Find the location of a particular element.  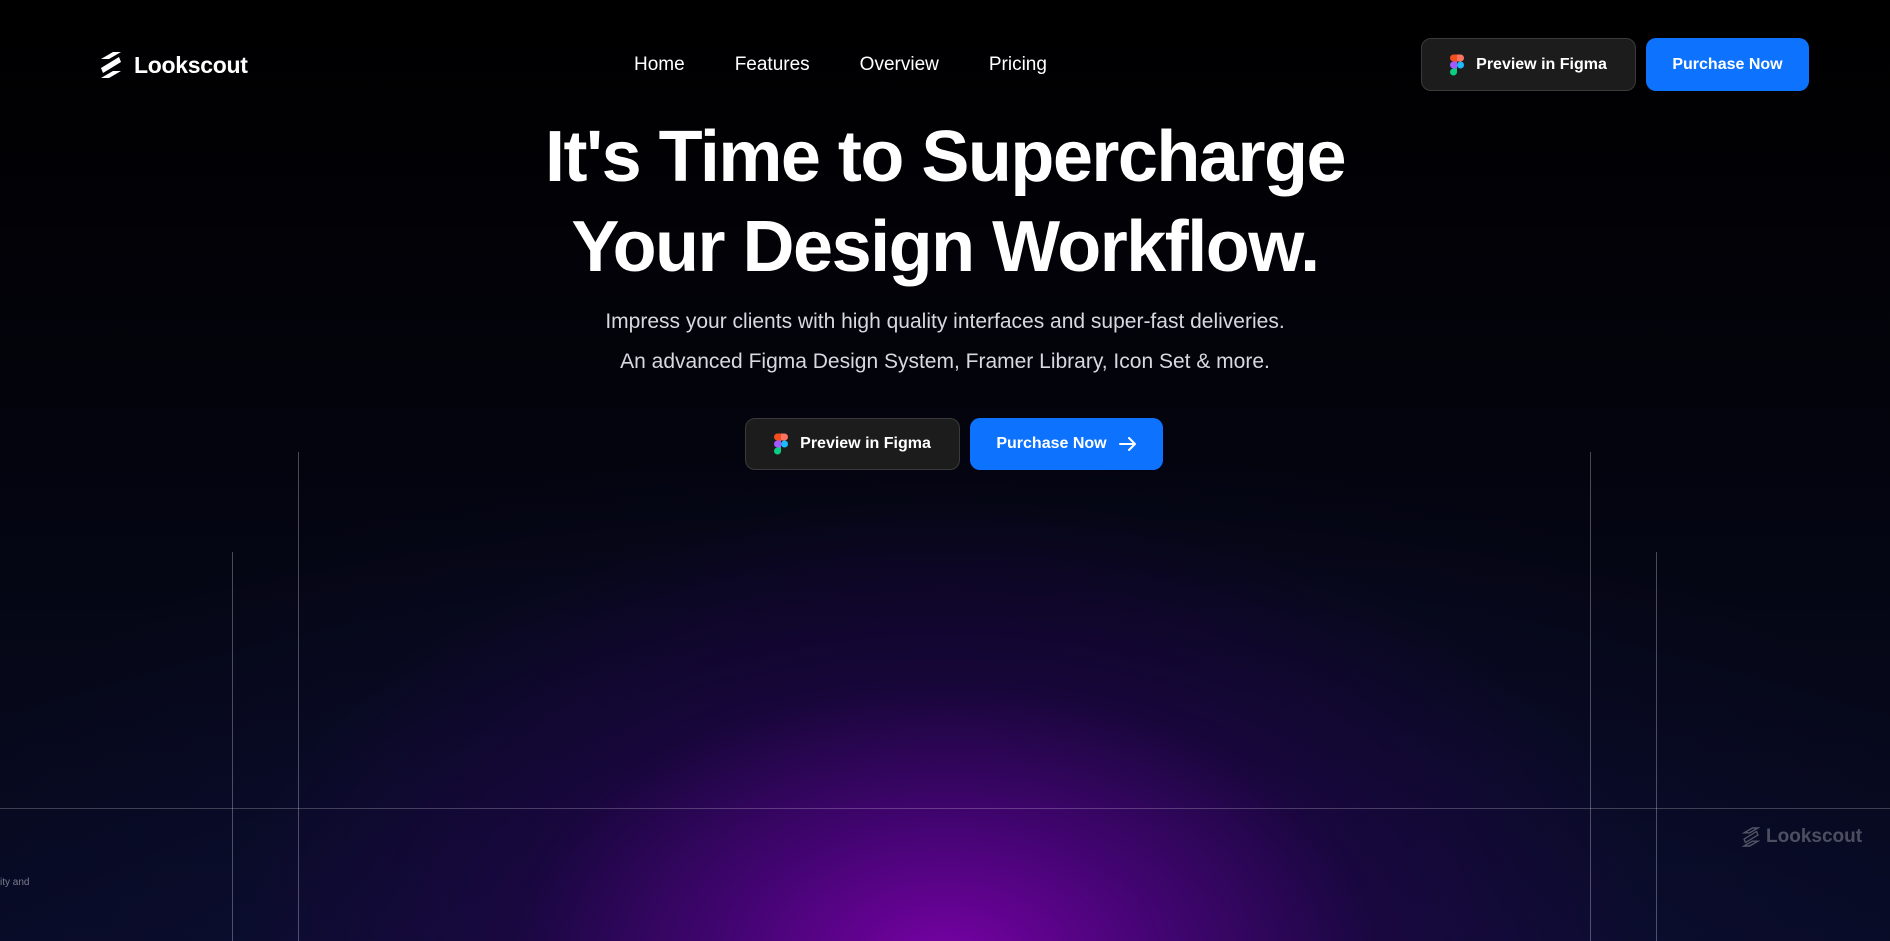

arrow-right-icon is located at coordinates (1127, 444).